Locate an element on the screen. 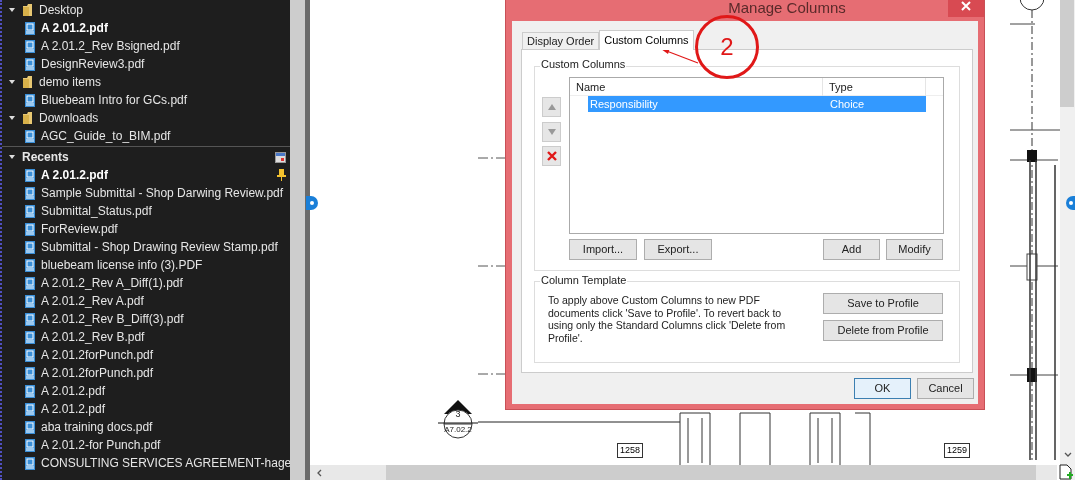 Image resolution: width=1075 pixels, height=480 pixels. dialog-title: Manage Columns is located at coordinates (787, 7).